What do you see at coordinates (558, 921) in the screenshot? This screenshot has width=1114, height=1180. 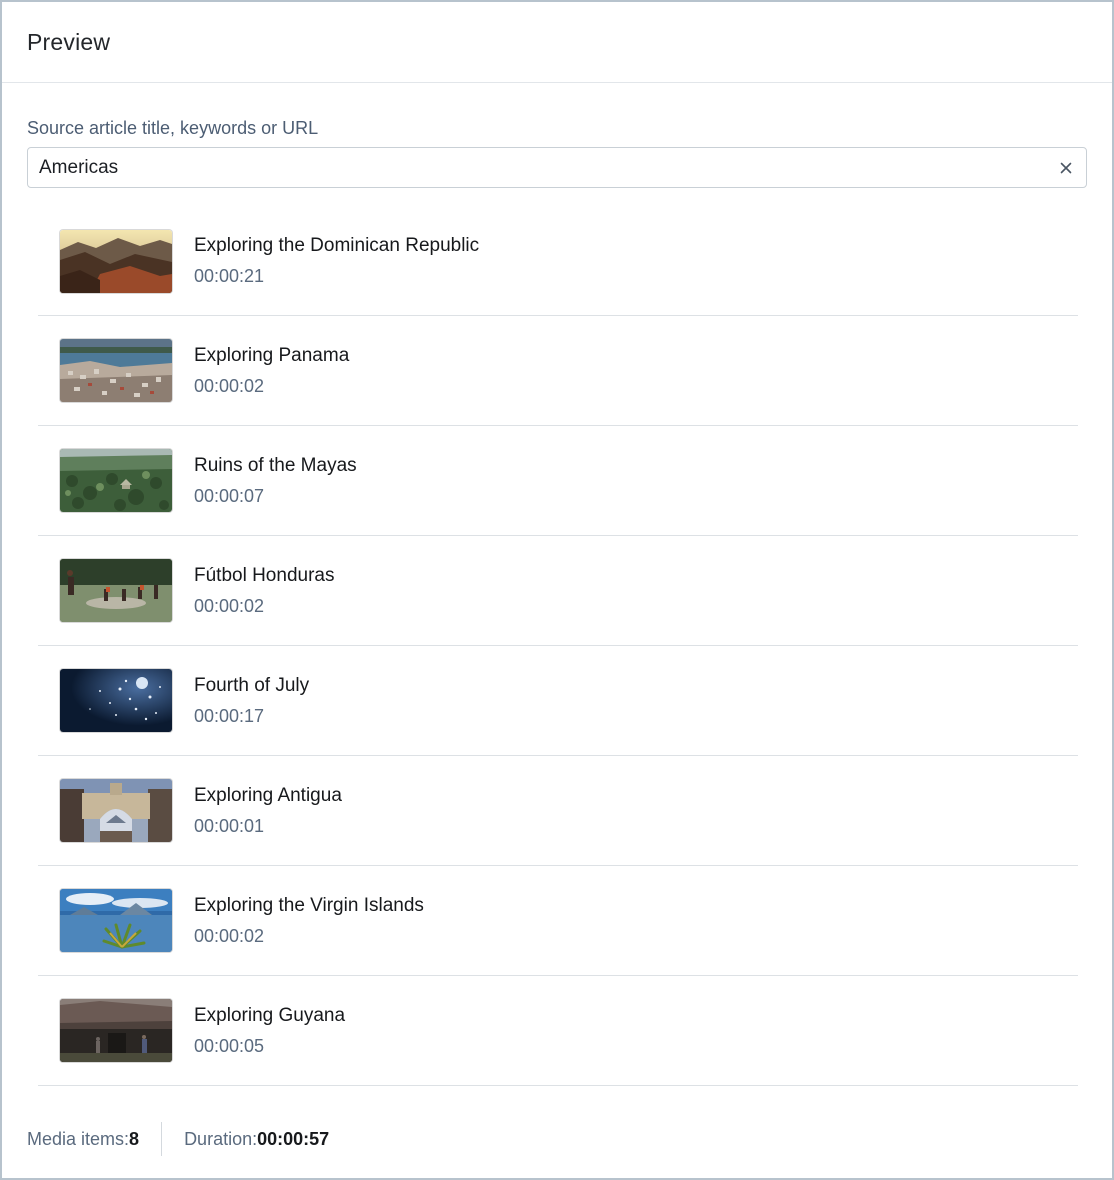 I see `media-item: Exploring the Virgin Islands 00:00:02` at bounding box center [558, 921].